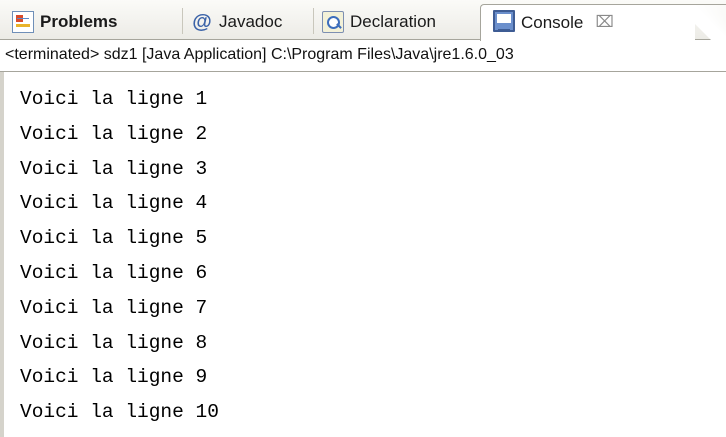 The height and width of the screenshot is (437, 726). I want to click on tab-problems: Problems, so click(93, 22).